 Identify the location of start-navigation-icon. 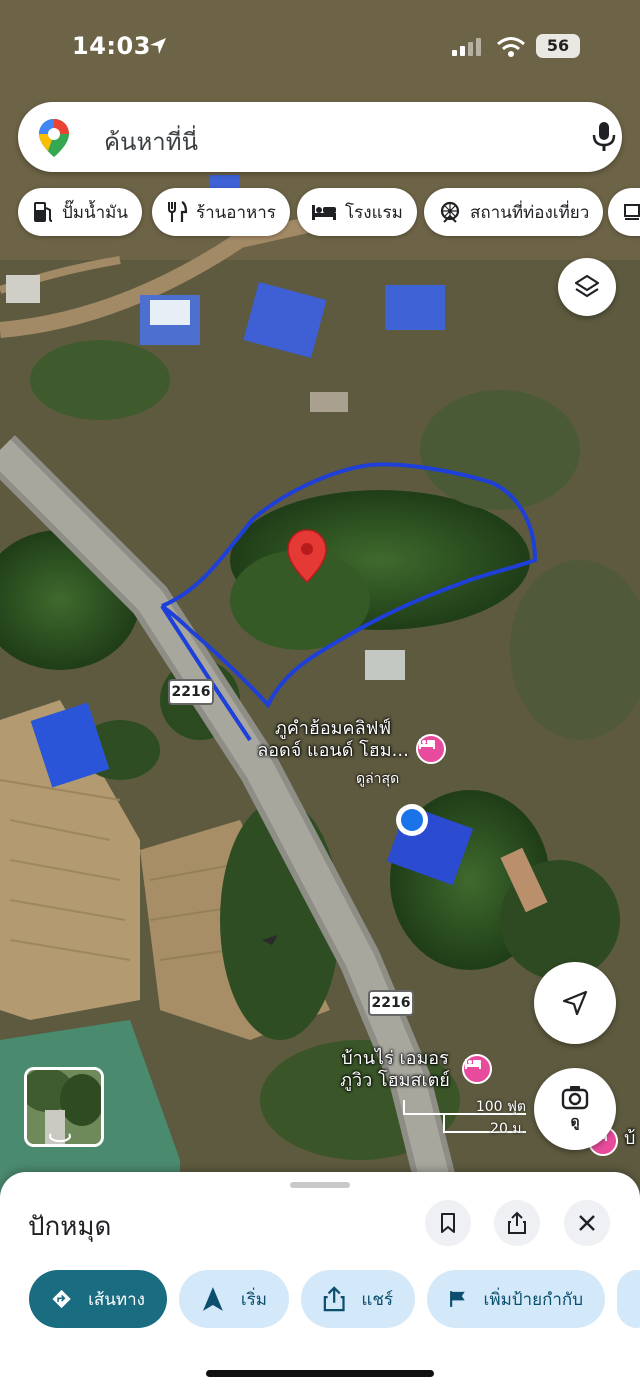
(212, 1299).